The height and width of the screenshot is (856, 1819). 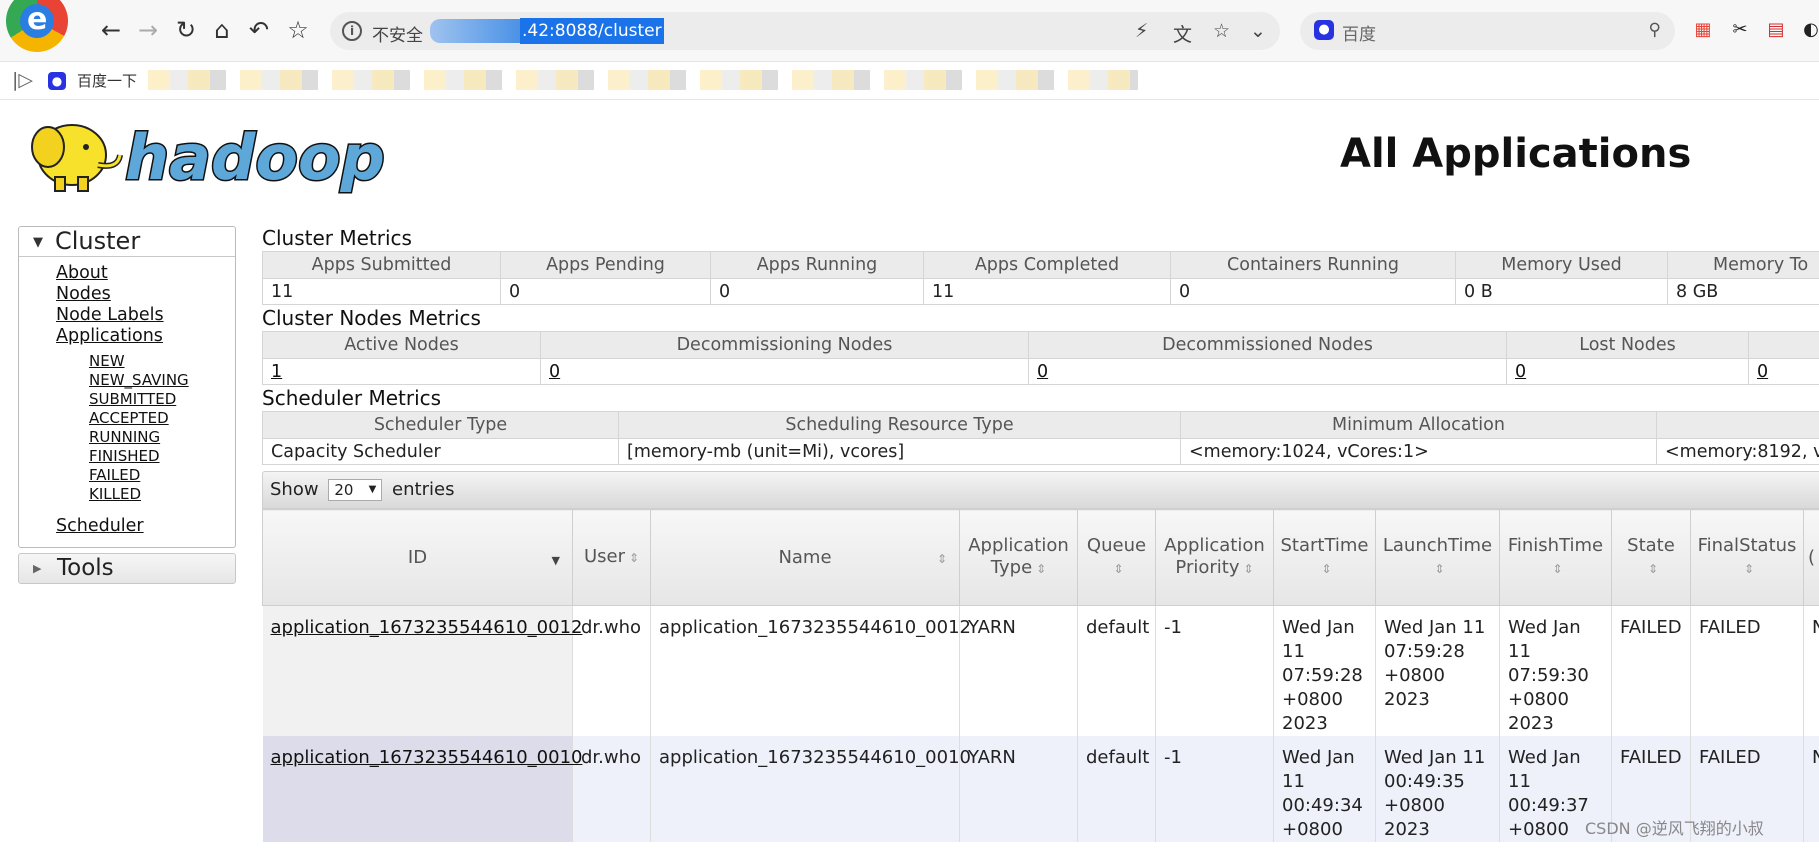 I want to click on column-label: FinalStatus, so click(x=1747, y=545).